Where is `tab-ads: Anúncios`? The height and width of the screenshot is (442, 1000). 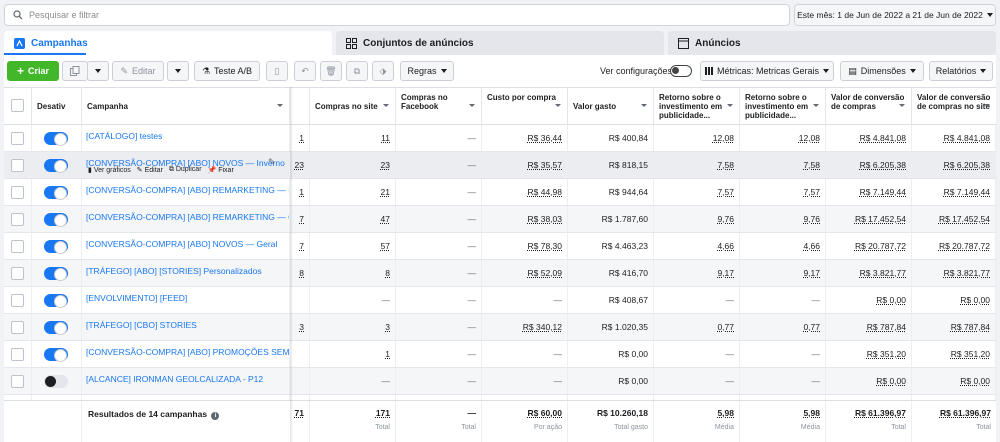
tab-ads: Anúncios is located at coordinates (832, 43).